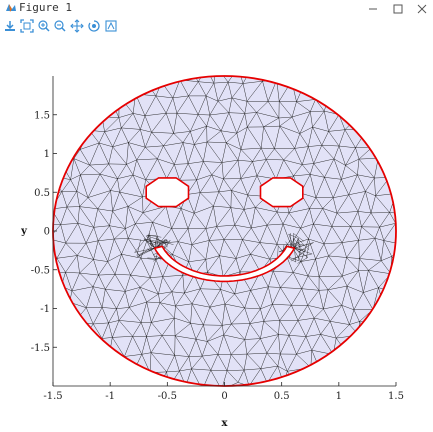 The height and width of the screenshot is (432, 433). Describe the element at coordinates (111, 26) in the screenshot. I see `settings-icon` at that location.